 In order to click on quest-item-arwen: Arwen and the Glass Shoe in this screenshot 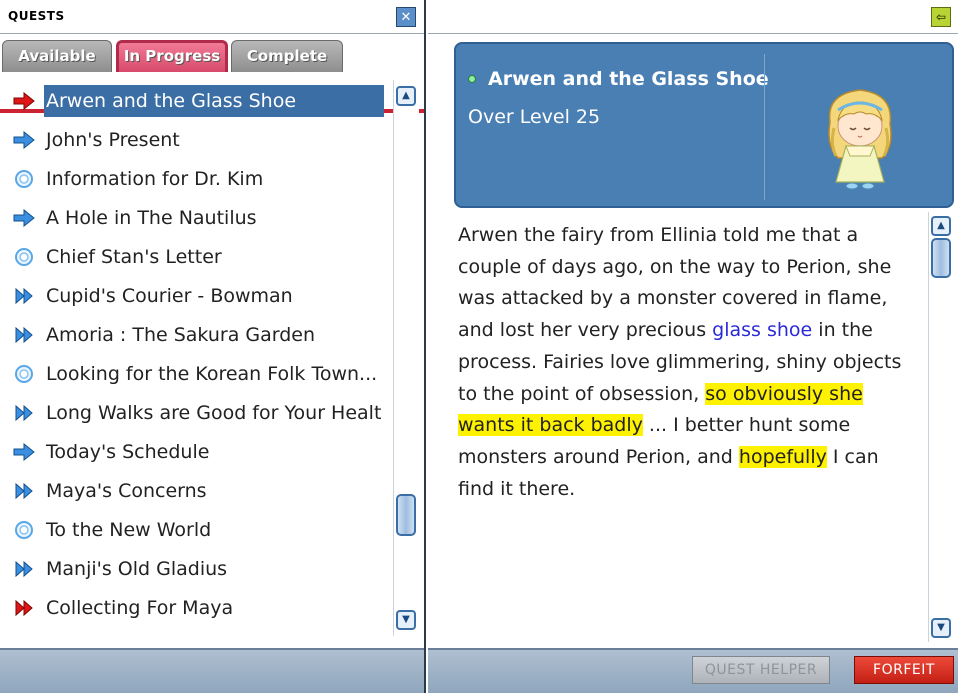, I will do `click(202, 101)`.